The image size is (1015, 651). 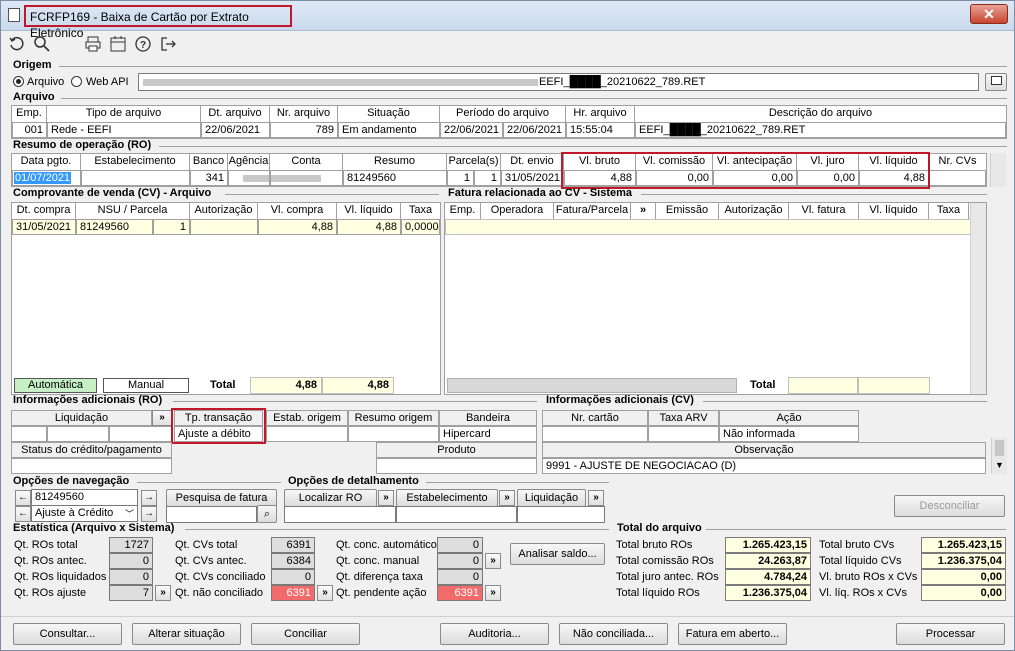 I want to click on col-vl-compra: Vl. compra, so click(x=297, y=211).